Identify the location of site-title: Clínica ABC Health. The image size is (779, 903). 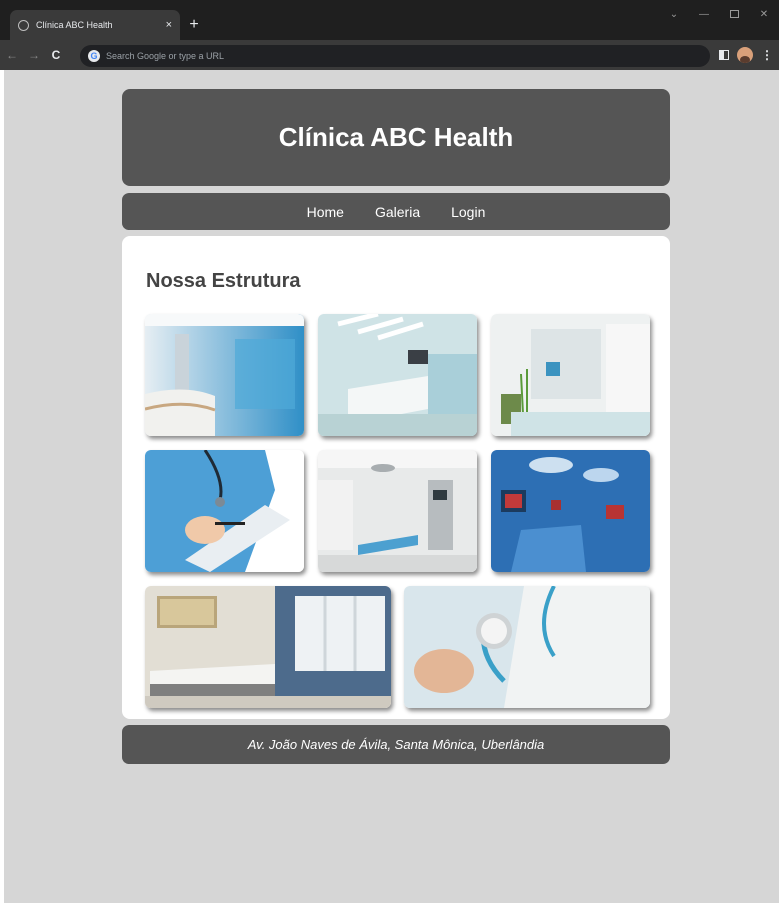
(396, 137).